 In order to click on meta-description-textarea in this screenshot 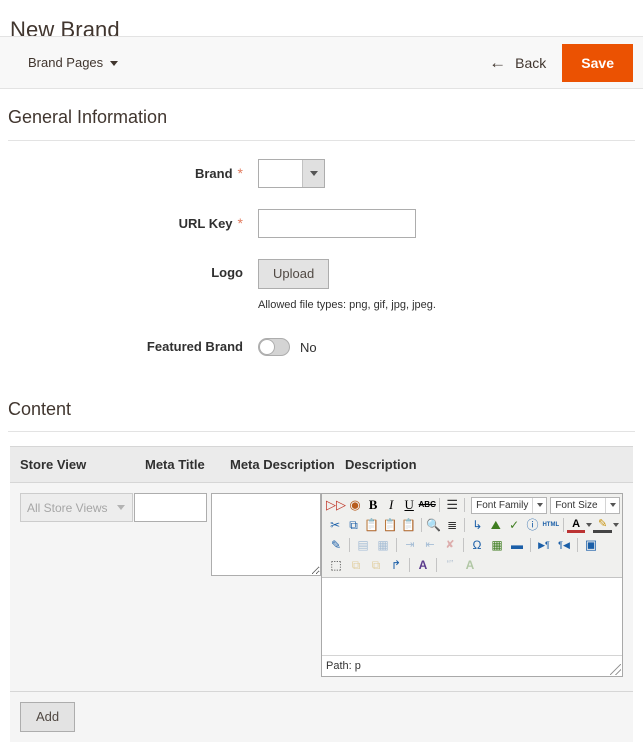, I will do `click(266, 534)`.